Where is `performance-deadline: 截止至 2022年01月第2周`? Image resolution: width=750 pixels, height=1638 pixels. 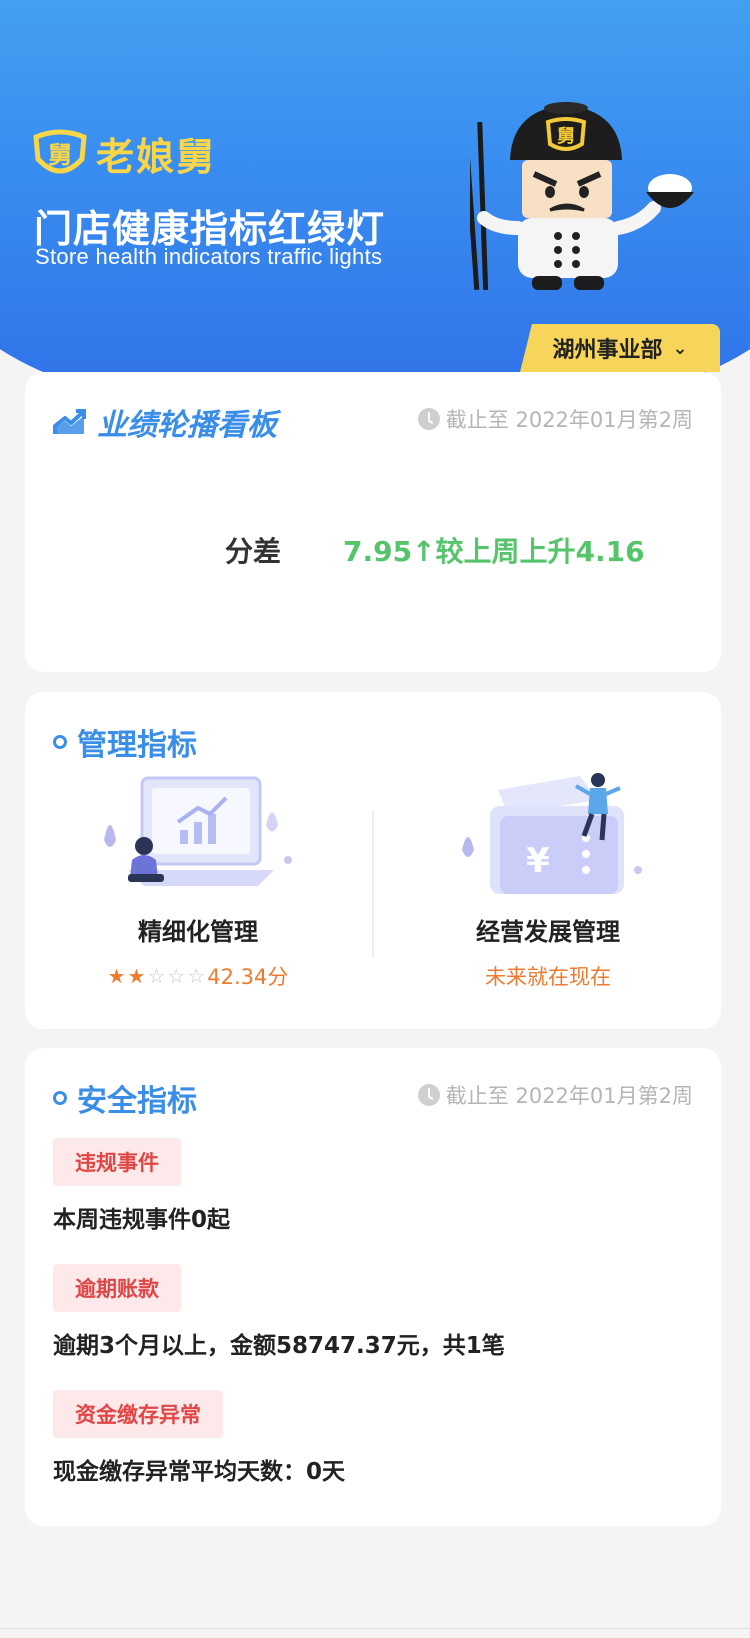 performance-deadline: 截止至 2022年01月第2周 is located at coordinates (555, 419).